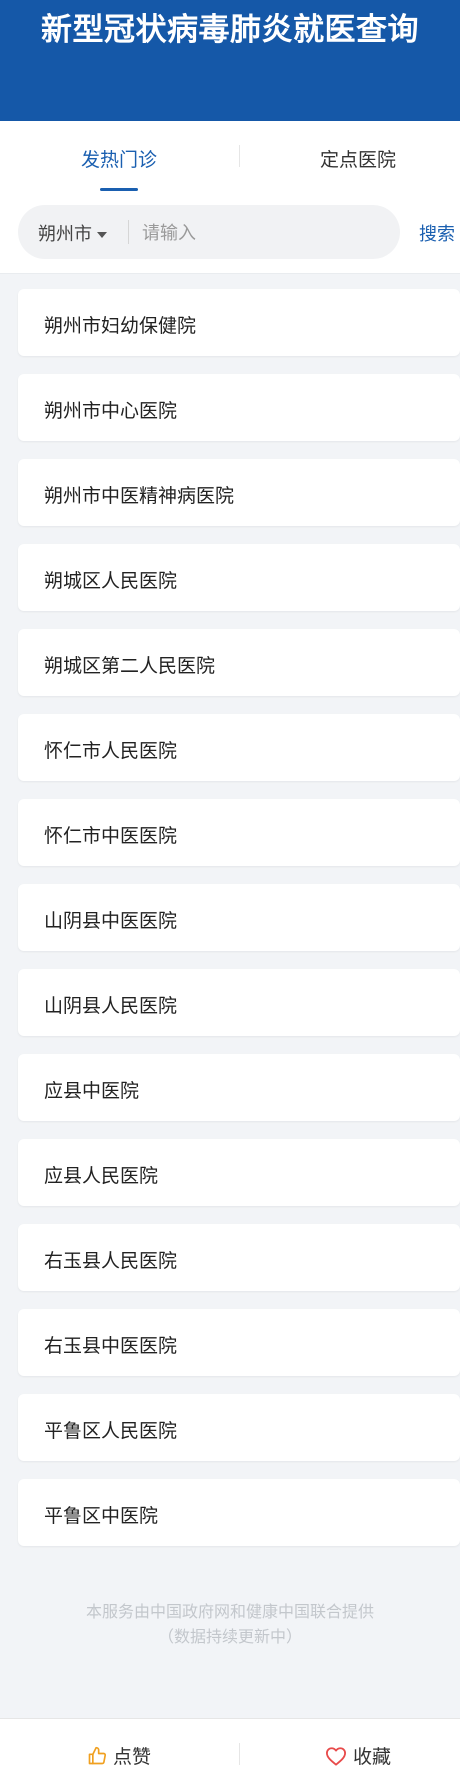  What do you see at coordinates (111, 921) in the screenshot?
I see `hospital-name: 山阴县中医医院` at bounding box center [111, 921].